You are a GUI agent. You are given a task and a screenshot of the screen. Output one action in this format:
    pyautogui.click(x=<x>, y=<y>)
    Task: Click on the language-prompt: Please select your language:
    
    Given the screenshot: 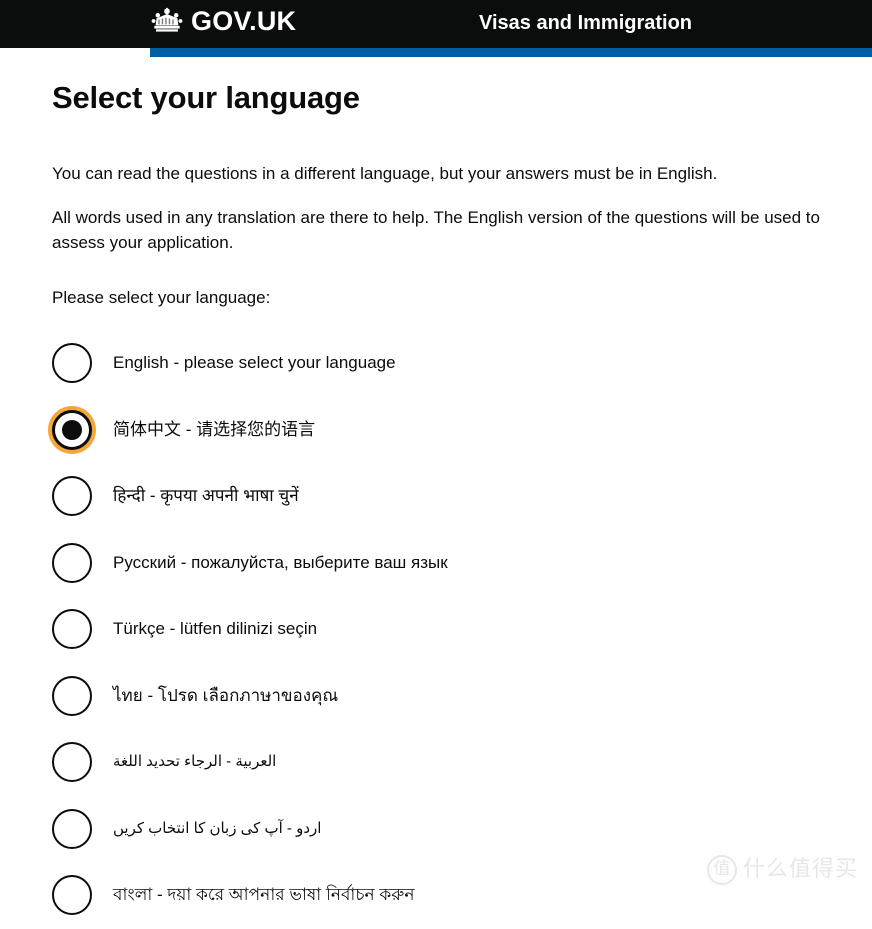 What is the action you would take?
    pyautogui.click(x=161, y=297)
    